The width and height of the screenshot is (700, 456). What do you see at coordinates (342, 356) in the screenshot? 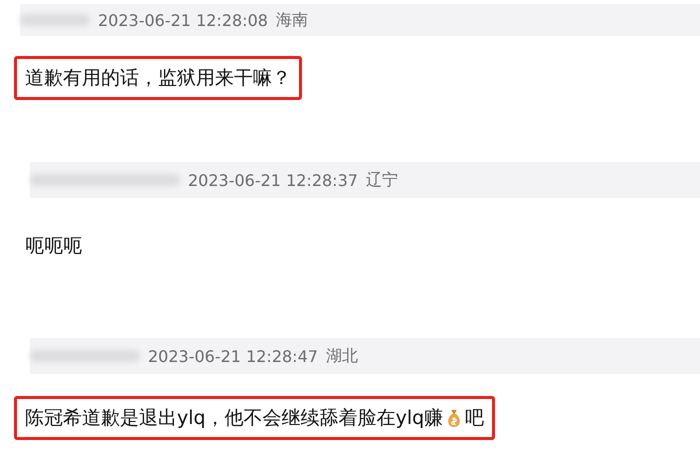
I see `comment-location: 湖北` at bounding box center [342, 356].